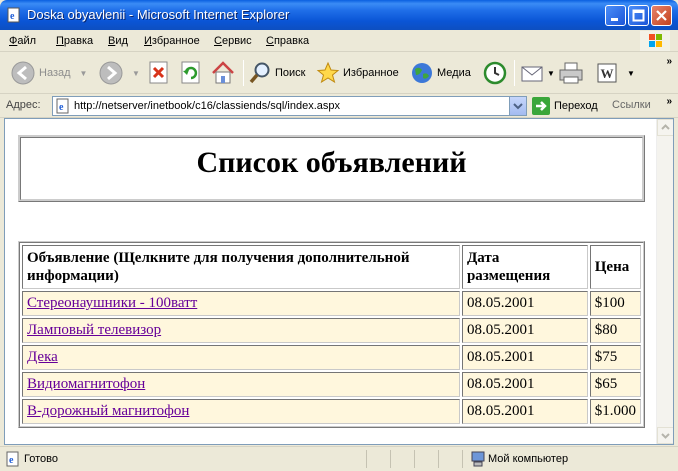 The image size is (678, 471). I want to click on toolbar: Назад ▼ ▼ Поиск Избранное Медиа ▼ W ▼ », so click(339, 73).